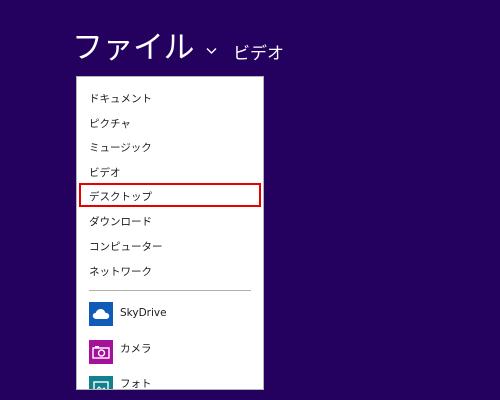 The width and height of the screenshot is (500, 400). Describe the element at coordinates (170, 290) in the screenshot. I see `menu-divider` at that location.